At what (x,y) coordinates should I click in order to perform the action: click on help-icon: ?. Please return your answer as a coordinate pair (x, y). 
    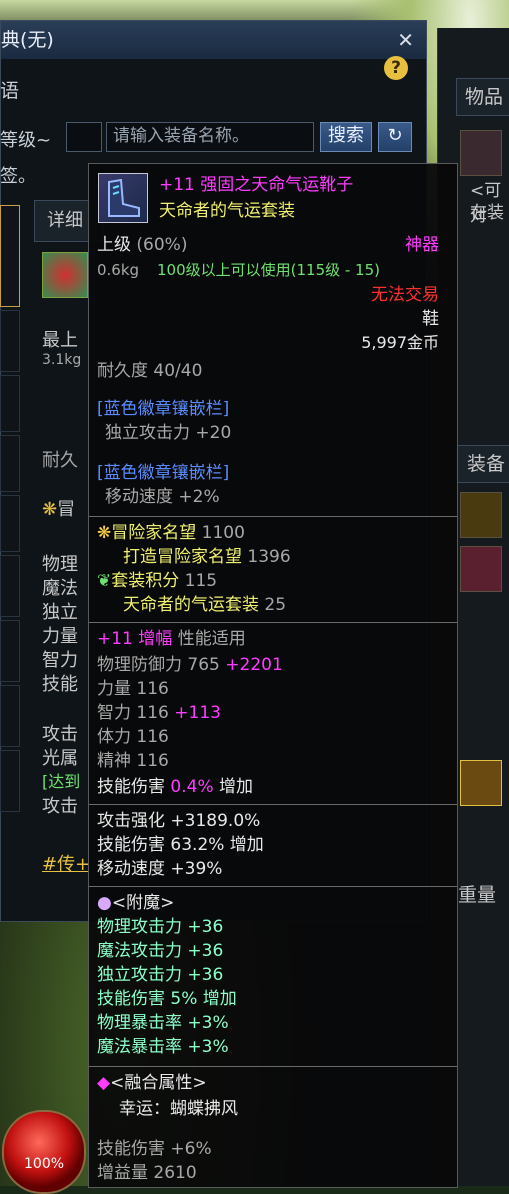
    Looking at the image, I should click on (396, 68).